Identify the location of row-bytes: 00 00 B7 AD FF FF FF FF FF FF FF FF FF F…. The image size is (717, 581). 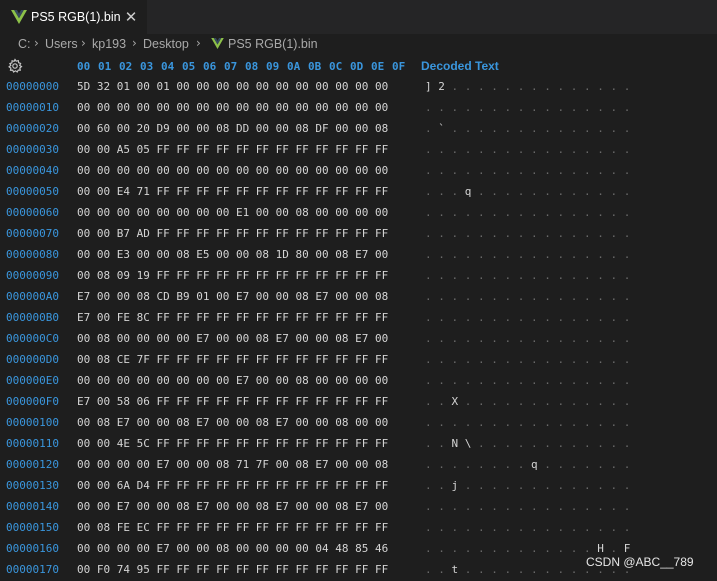
(232, 233).